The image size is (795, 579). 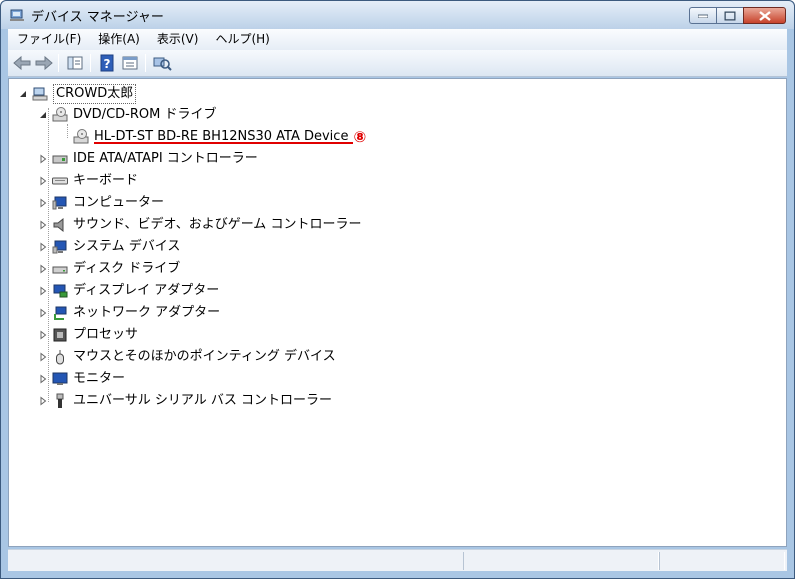 I want to click on close-icon, so click(x=764, y=15).